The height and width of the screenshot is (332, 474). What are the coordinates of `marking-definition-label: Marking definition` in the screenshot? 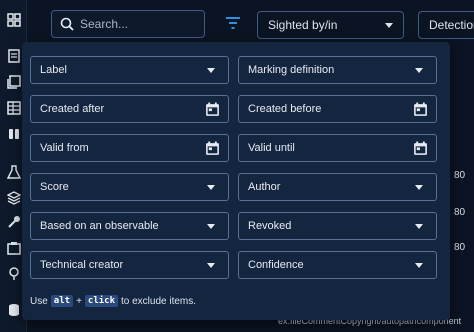 It's located at (291, 70).